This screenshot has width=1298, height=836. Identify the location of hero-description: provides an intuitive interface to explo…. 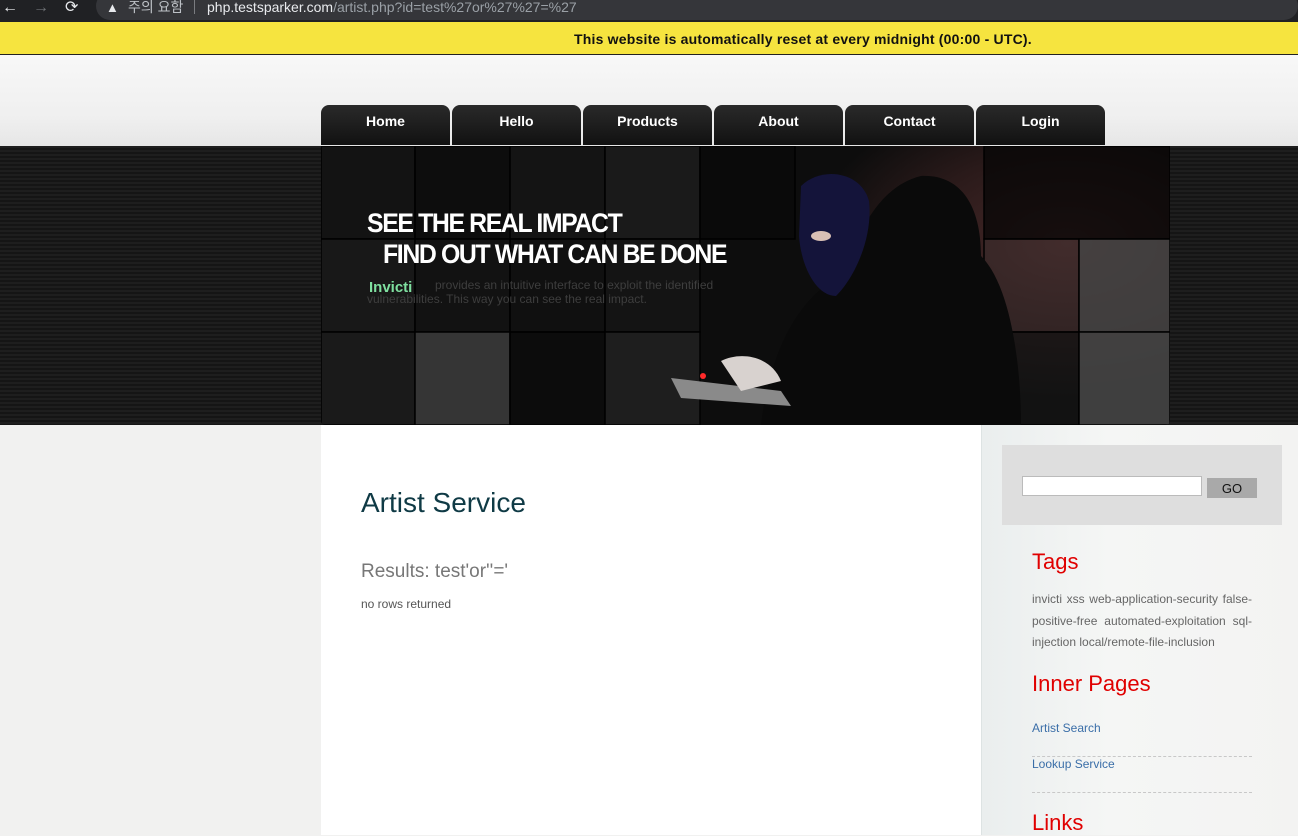
(562, 292).